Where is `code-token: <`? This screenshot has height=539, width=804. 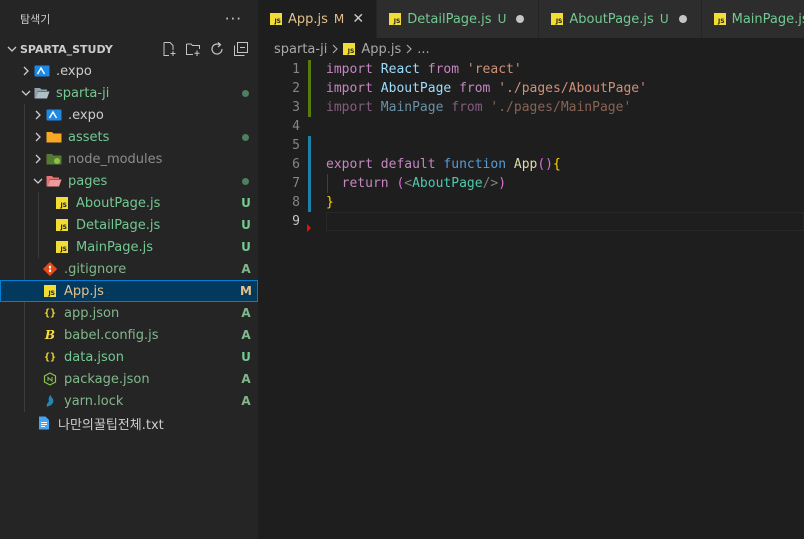
code-token: < is located at coordinates (408, 183).